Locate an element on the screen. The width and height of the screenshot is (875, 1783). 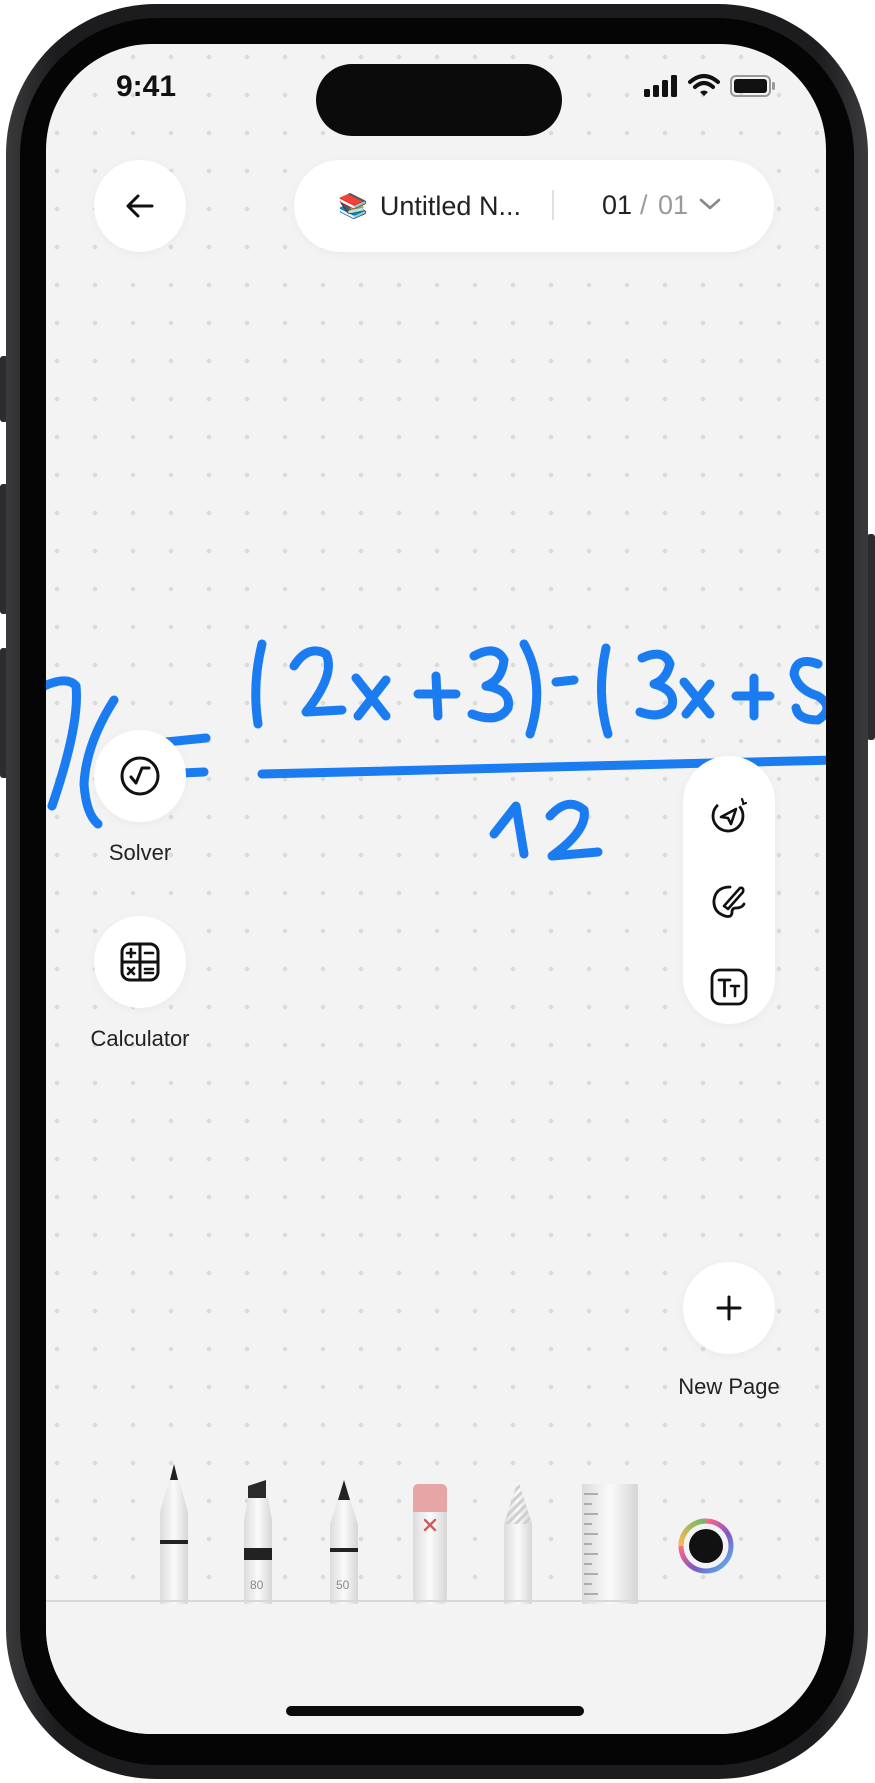
calculator-button is located at coordinates (140, 962).